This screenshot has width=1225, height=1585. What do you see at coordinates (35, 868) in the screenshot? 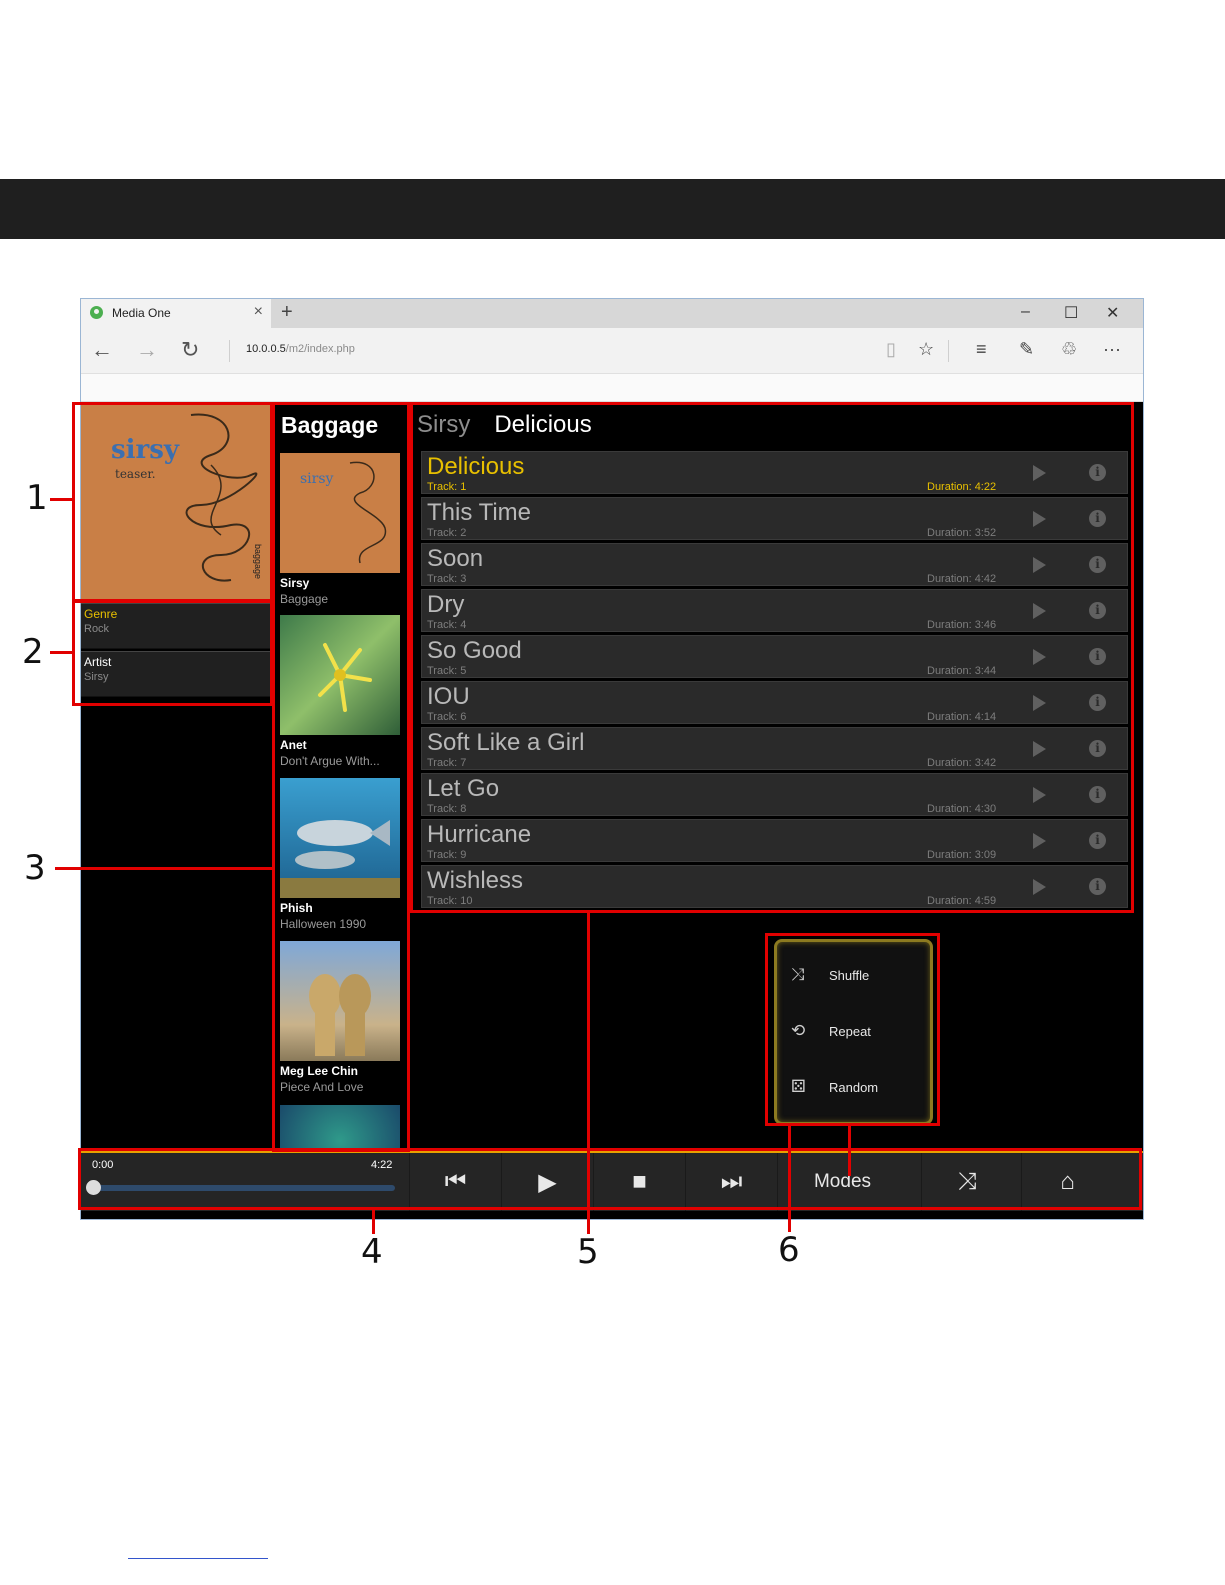
I see `annotation-number: 3` at bounding box center [35, 868].